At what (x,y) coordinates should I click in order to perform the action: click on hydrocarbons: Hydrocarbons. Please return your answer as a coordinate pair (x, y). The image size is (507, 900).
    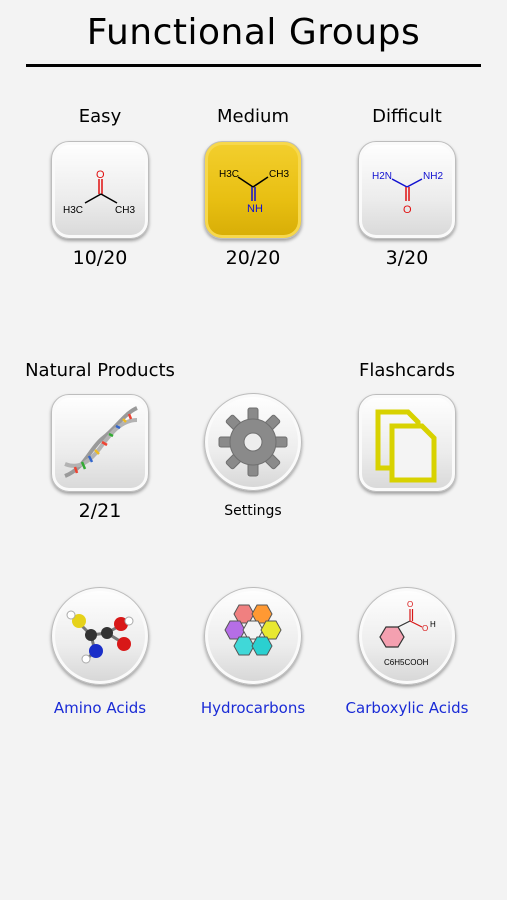
    Looking at the image, I should click on (253, 652).